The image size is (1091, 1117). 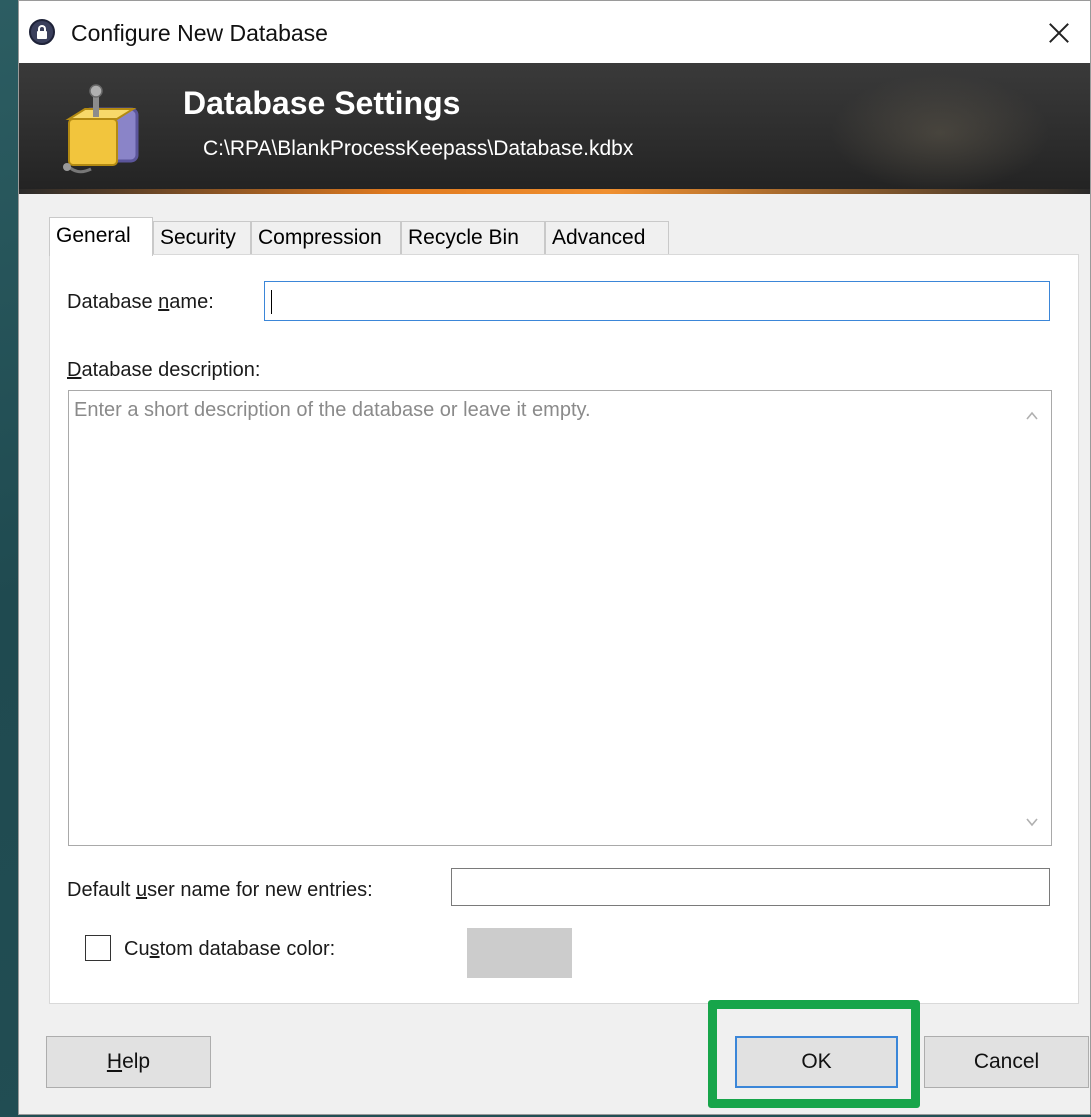 What do you see at coordinates (519, 953) in the screenshot?
I see `color-swatch-button` at bounding box center [519, 953].